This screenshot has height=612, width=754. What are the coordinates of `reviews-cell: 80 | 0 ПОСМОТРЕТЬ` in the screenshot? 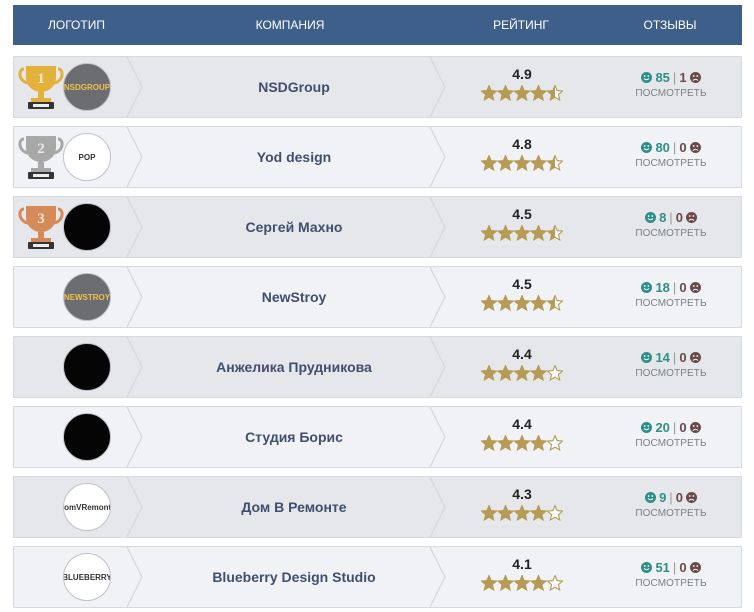 It's located at (671, 154).